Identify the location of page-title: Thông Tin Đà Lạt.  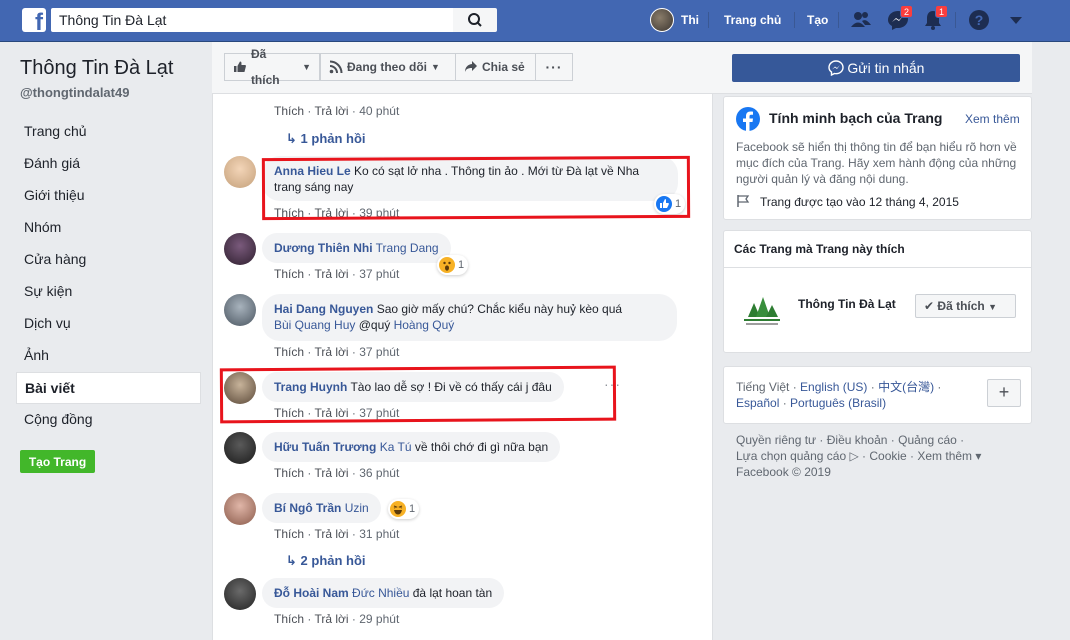
(96, 68).